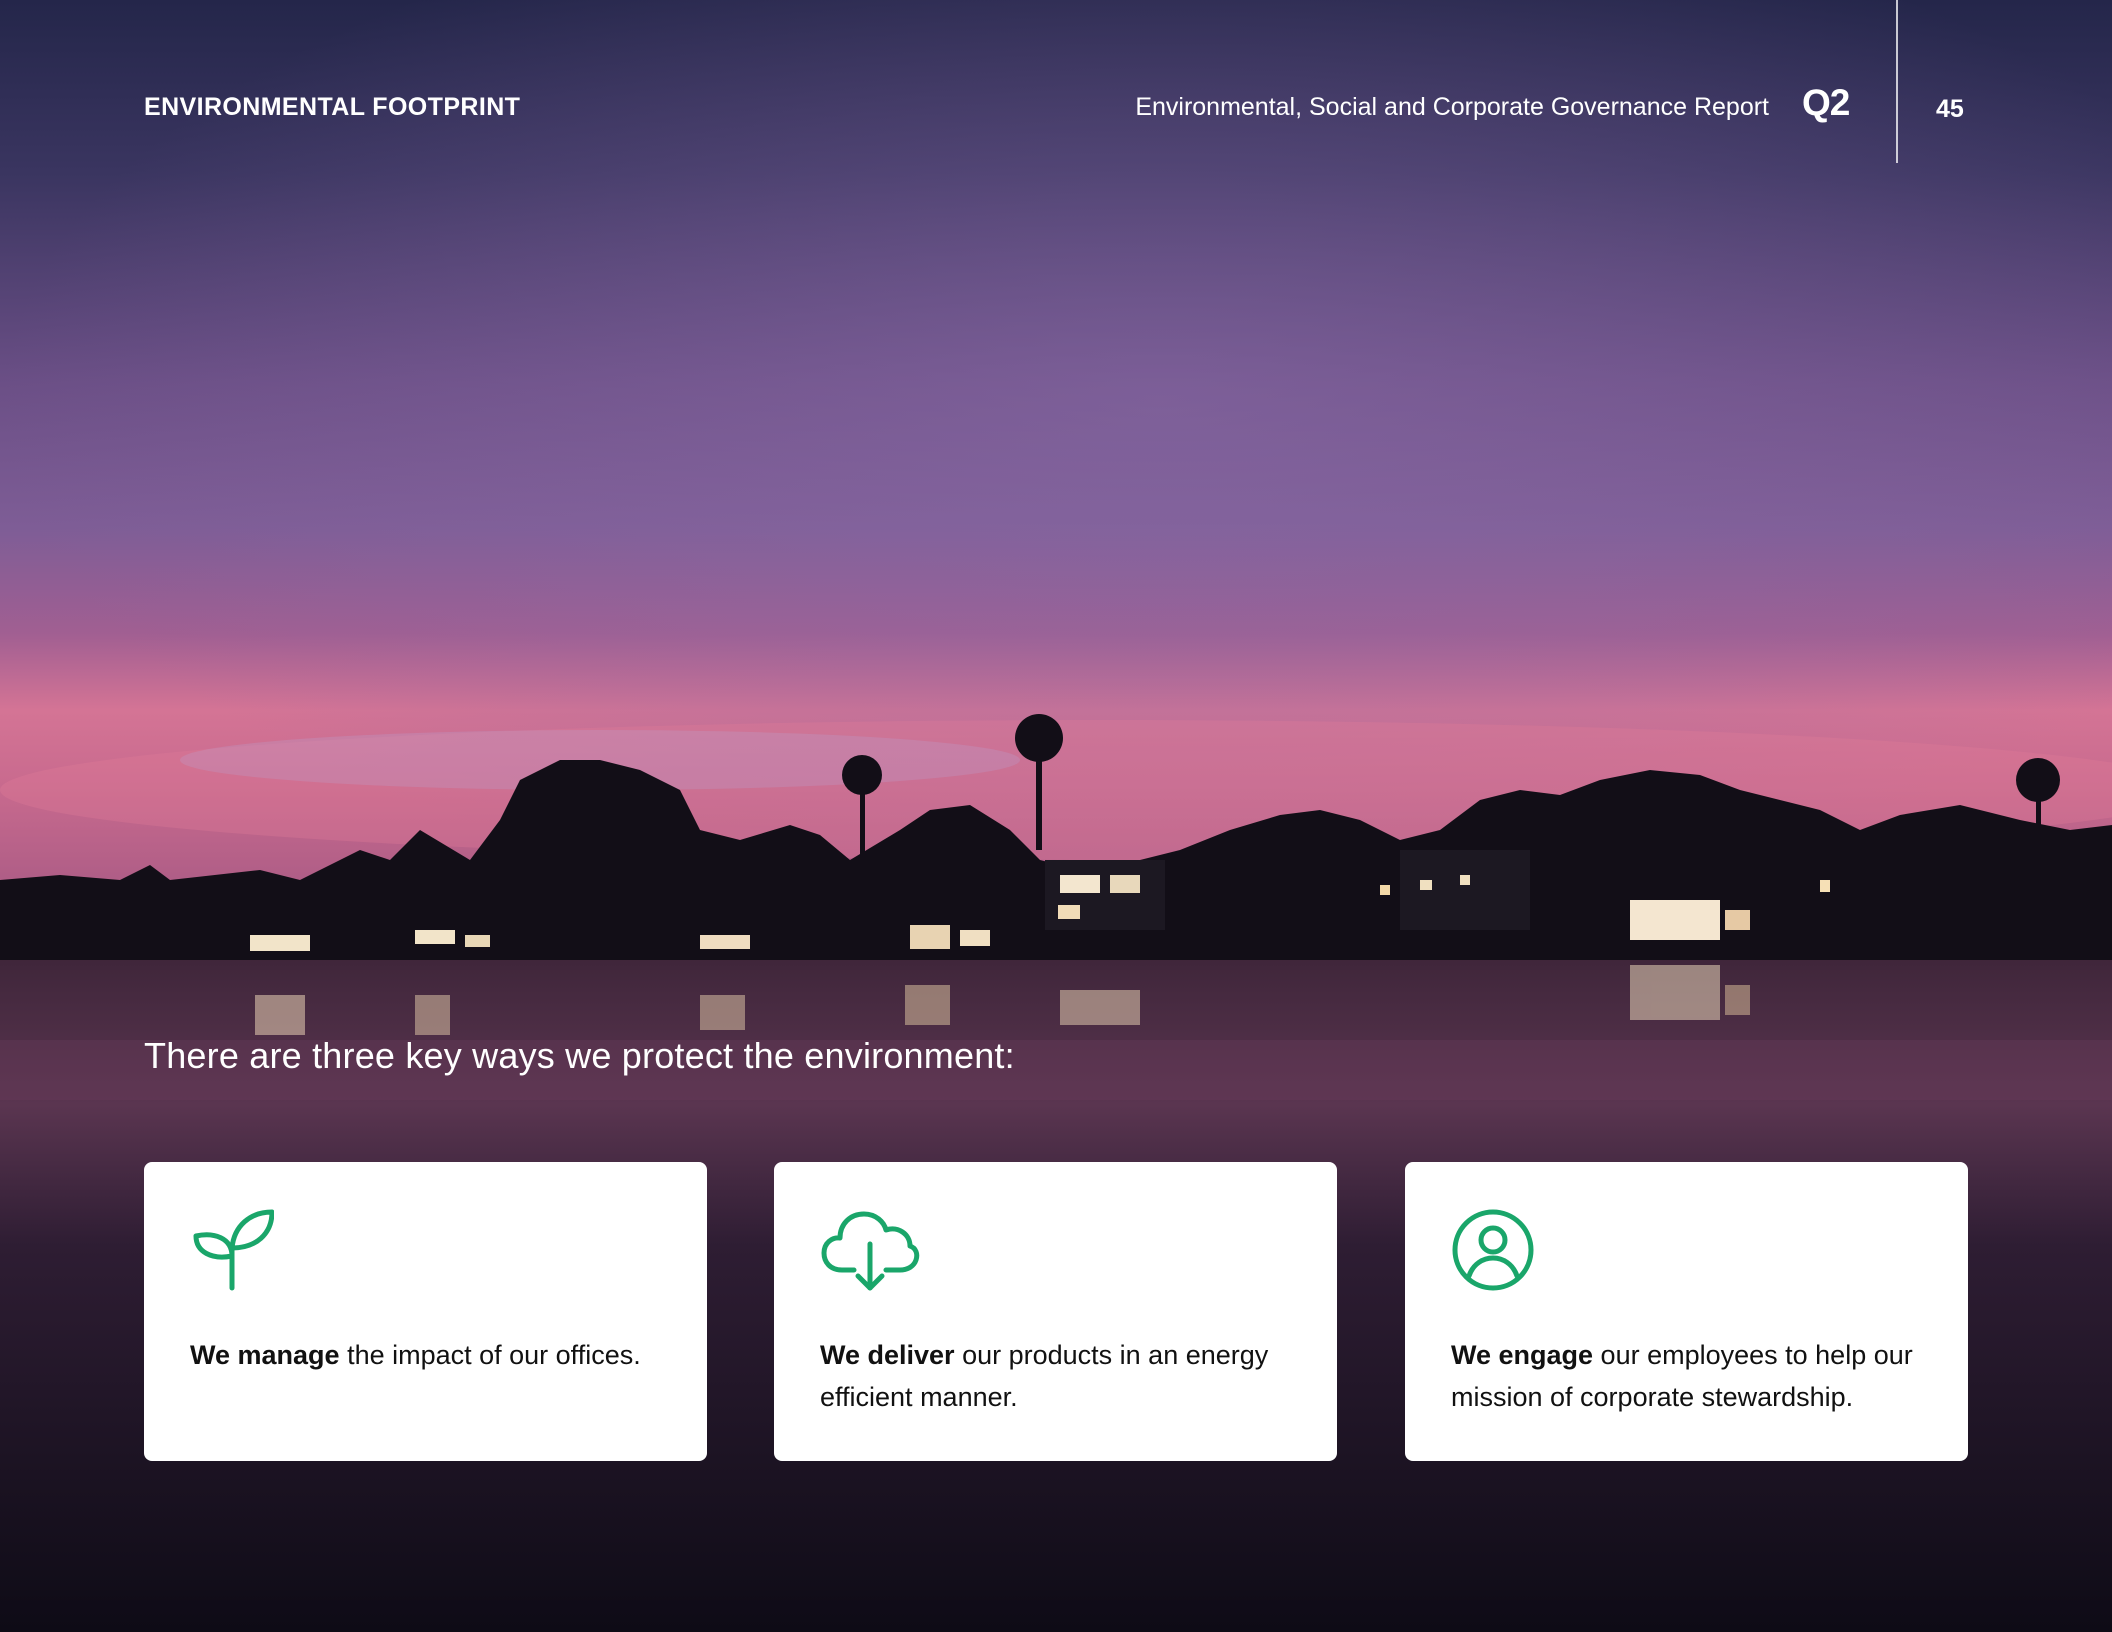 Image resolution: width=2112 pixels, height=1632 pixels. What do you see at coordinates (1950, 109) in the screenshot?
I see `page-number: 45` at bounding box center [1950, 109].